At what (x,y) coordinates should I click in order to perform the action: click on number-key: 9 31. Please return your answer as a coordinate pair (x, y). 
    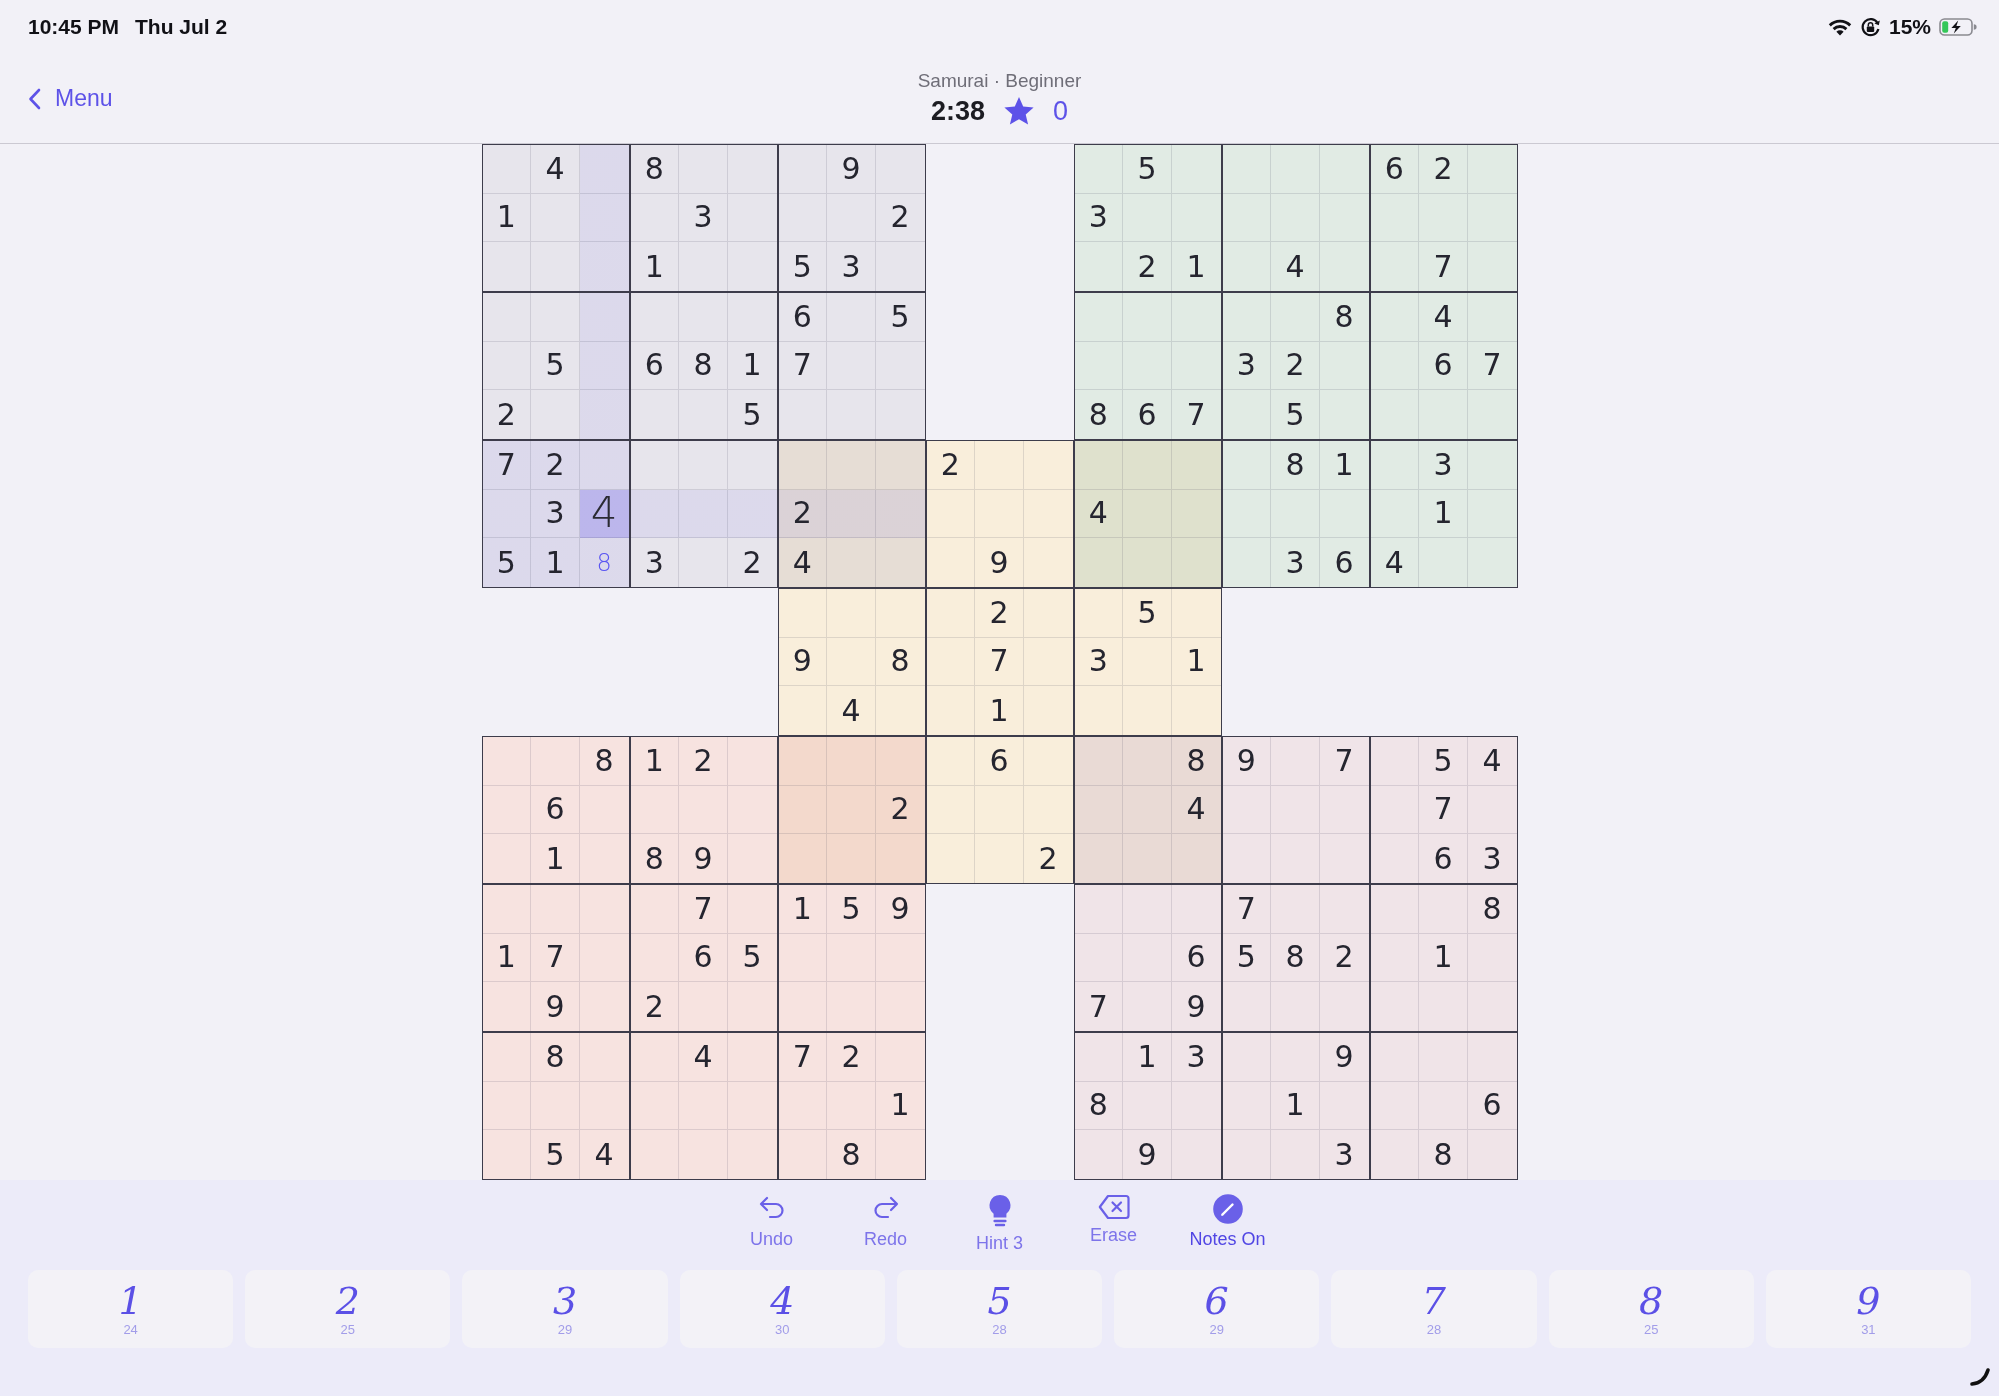
    Looking at the image, I should click on (1868, 1309).